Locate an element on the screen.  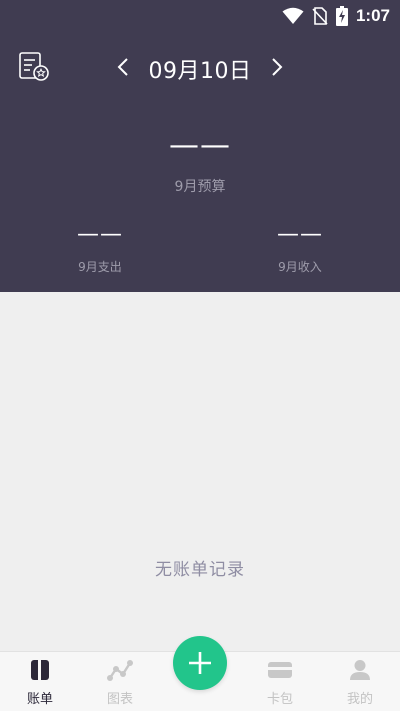
status-icons: 1:07 is located at coordinates (336, 16).